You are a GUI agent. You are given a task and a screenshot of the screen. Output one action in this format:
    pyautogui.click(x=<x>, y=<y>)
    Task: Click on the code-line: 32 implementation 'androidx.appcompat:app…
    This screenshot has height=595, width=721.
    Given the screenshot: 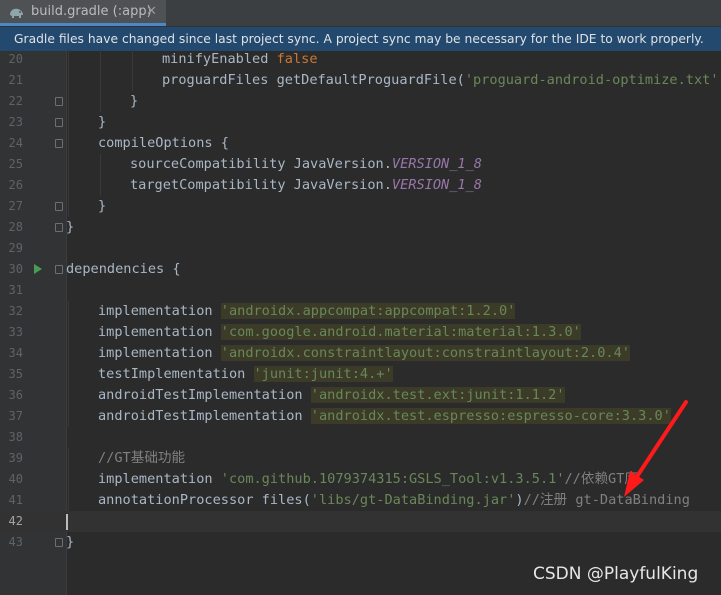 What is the action you would take?
    pyautogui.click(x=360, y=311)
    